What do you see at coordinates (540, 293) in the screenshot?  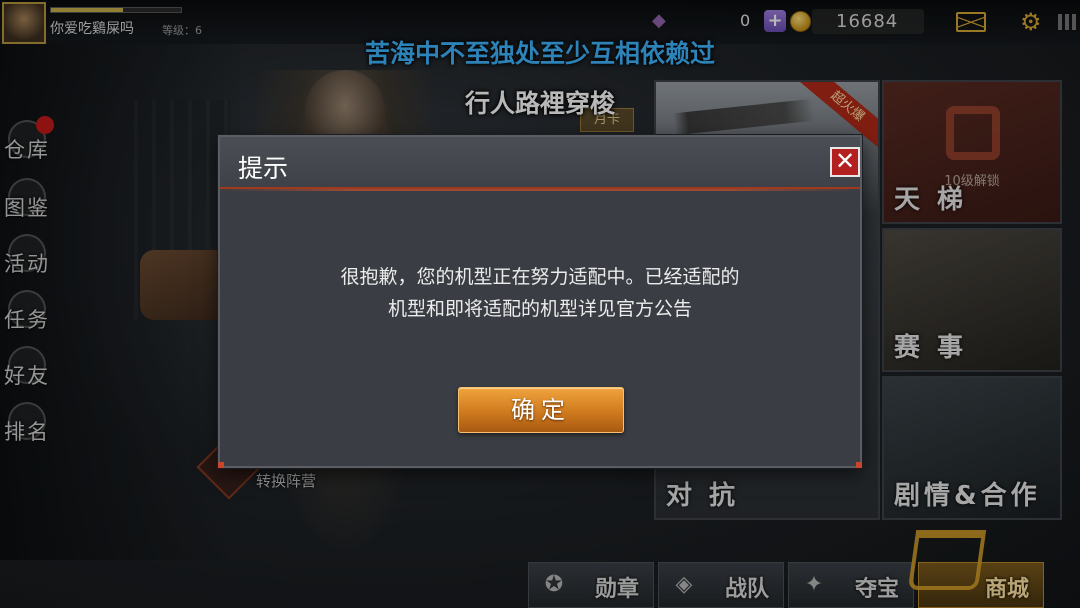 I see `dialog-message: 很抱歉，您的机型正在努力适配中。已经适配的 机型和即将适配的机型详见官方公告` at bounding box center [540, 293].